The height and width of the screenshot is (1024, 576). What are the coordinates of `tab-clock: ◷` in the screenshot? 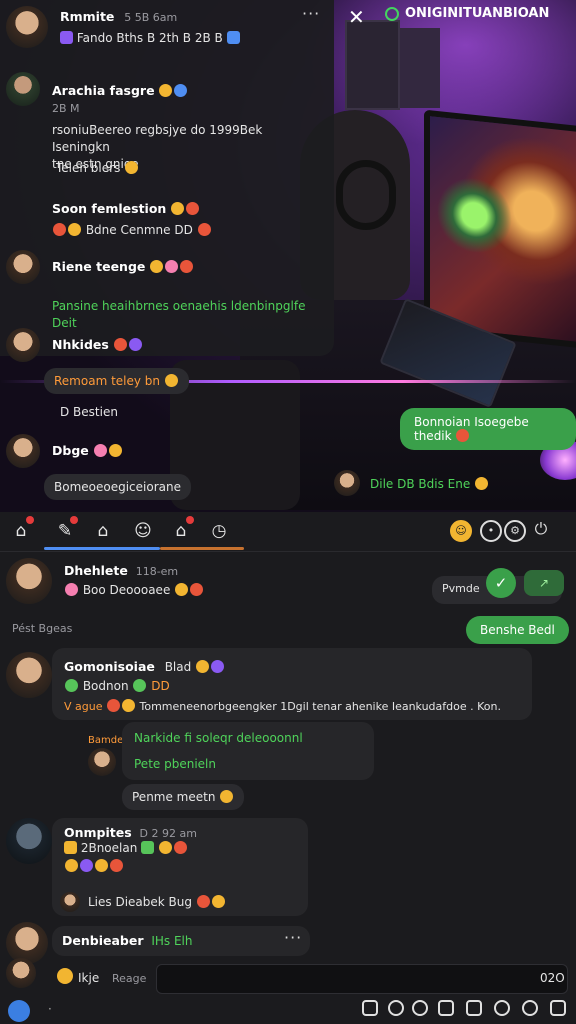 It's located at (219, 531).